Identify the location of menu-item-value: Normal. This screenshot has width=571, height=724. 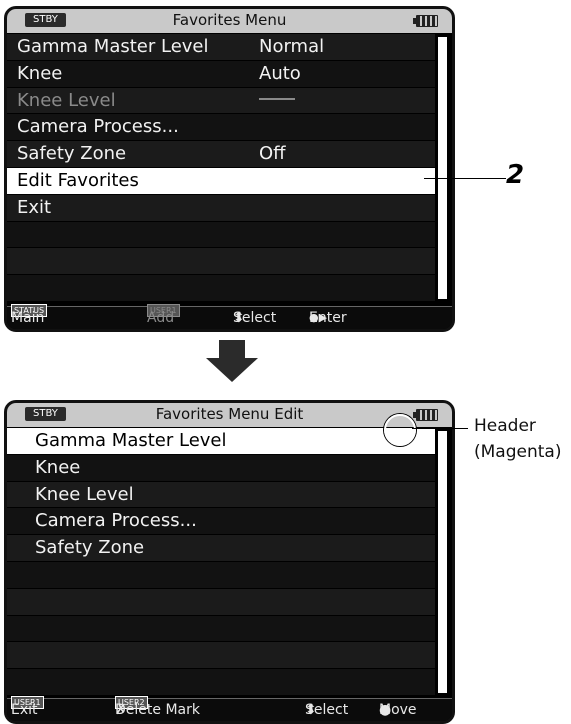
(292, 46).